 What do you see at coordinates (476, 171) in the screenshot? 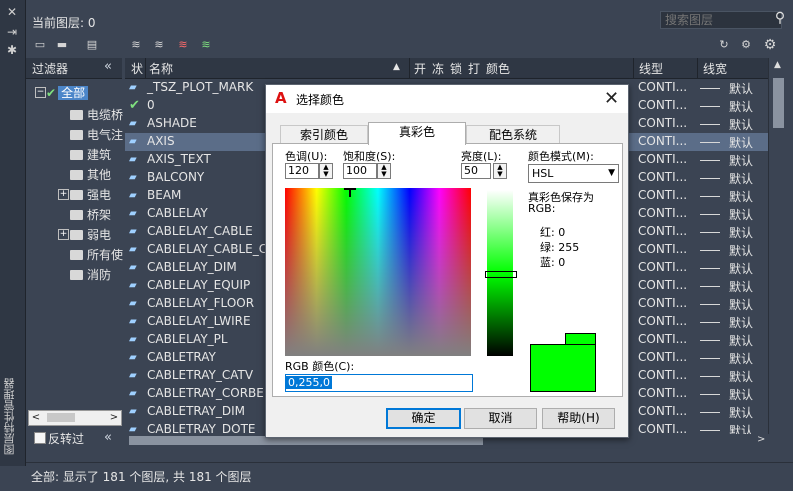
I see `luminance-input: 50` at bounding box center [476, 171].